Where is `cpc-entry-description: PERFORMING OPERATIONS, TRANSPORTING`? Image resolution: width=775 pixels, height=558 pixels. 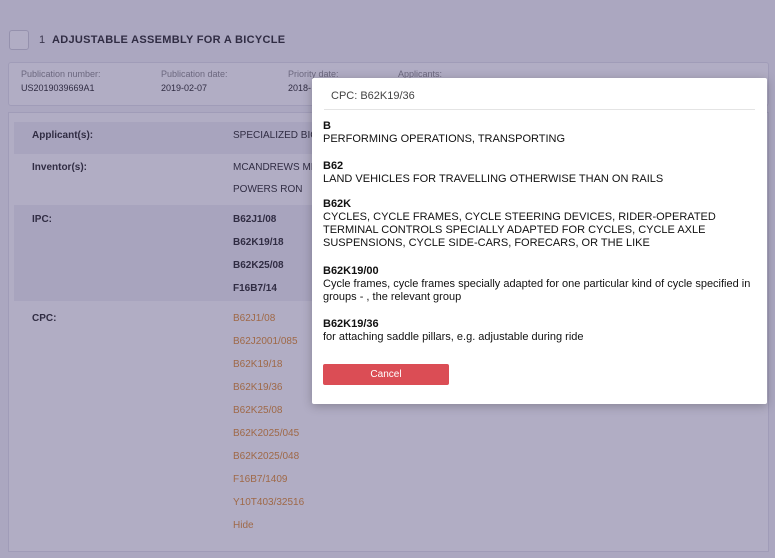 cpc-entry-description: PERFORMING OPERATIONS, TRANSPORTING is located at coordinates (444, 139).